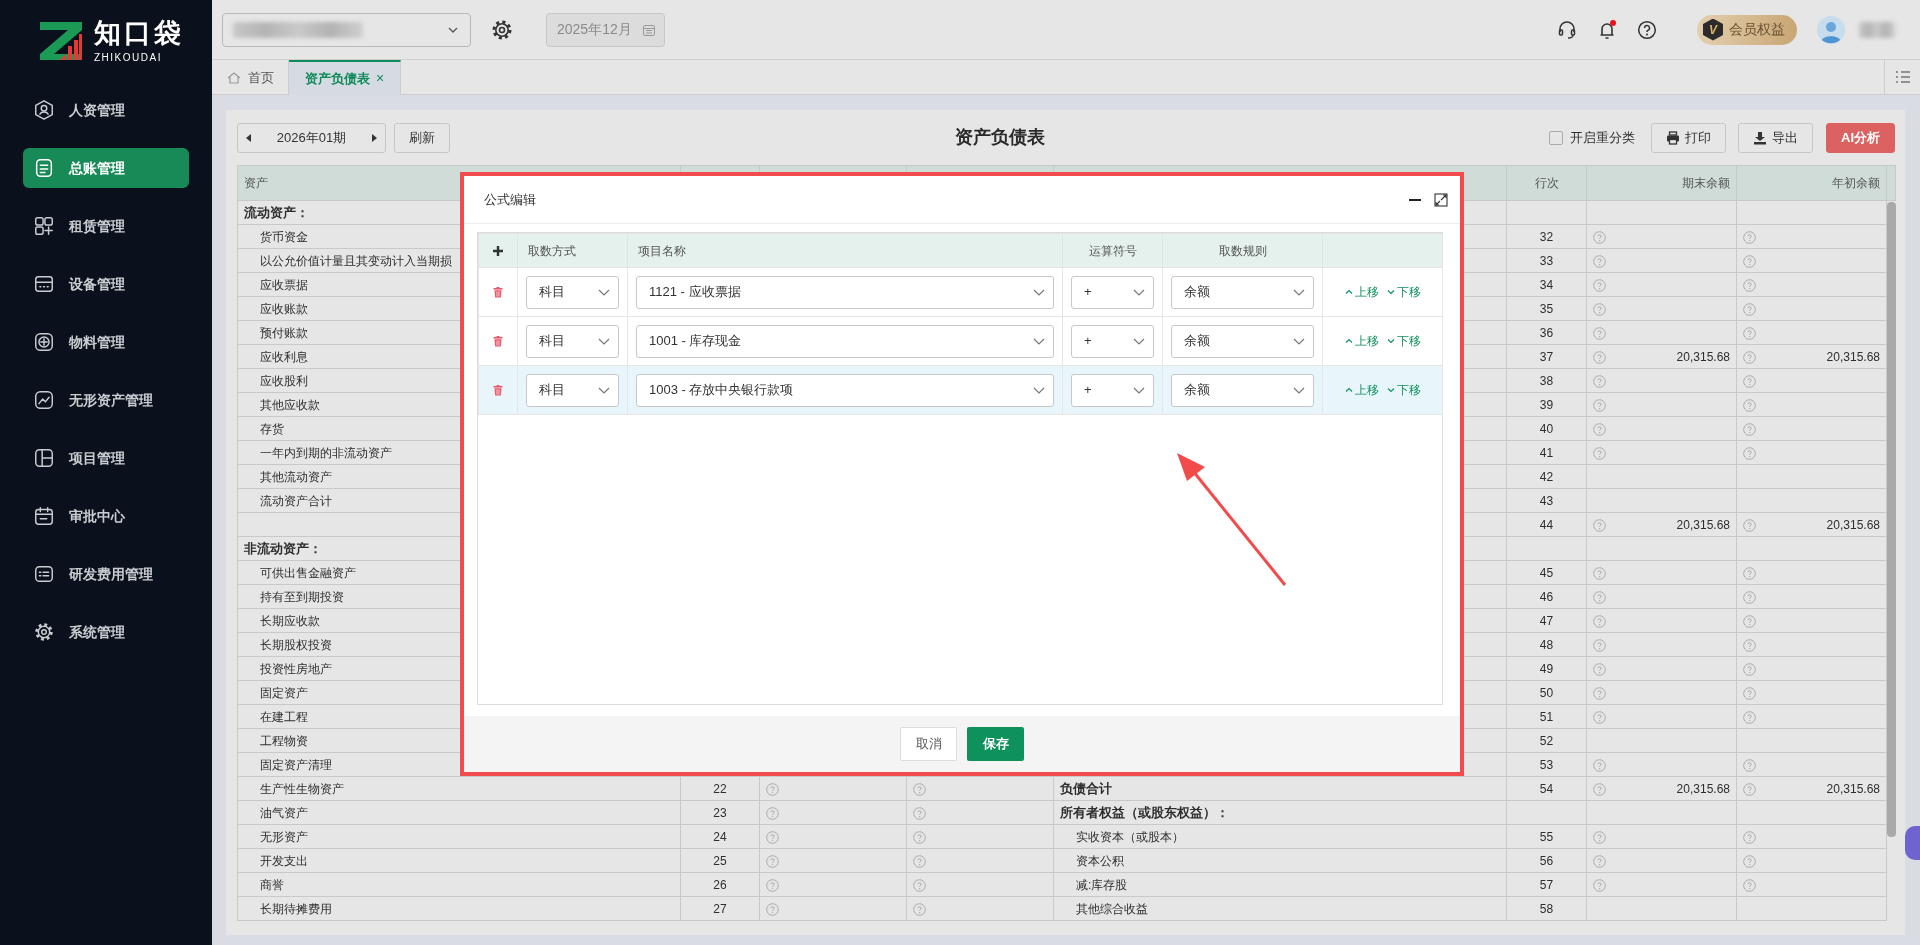 The image size is (1920, 945). What do you see at coordinates (1546, 452) in the screenshot?
I see `line-number: 41` at bounding box center [1546, 452].